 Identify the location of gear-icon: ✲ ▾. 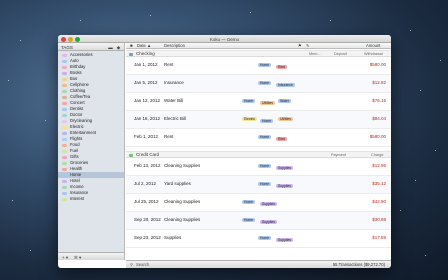
(77, 257).